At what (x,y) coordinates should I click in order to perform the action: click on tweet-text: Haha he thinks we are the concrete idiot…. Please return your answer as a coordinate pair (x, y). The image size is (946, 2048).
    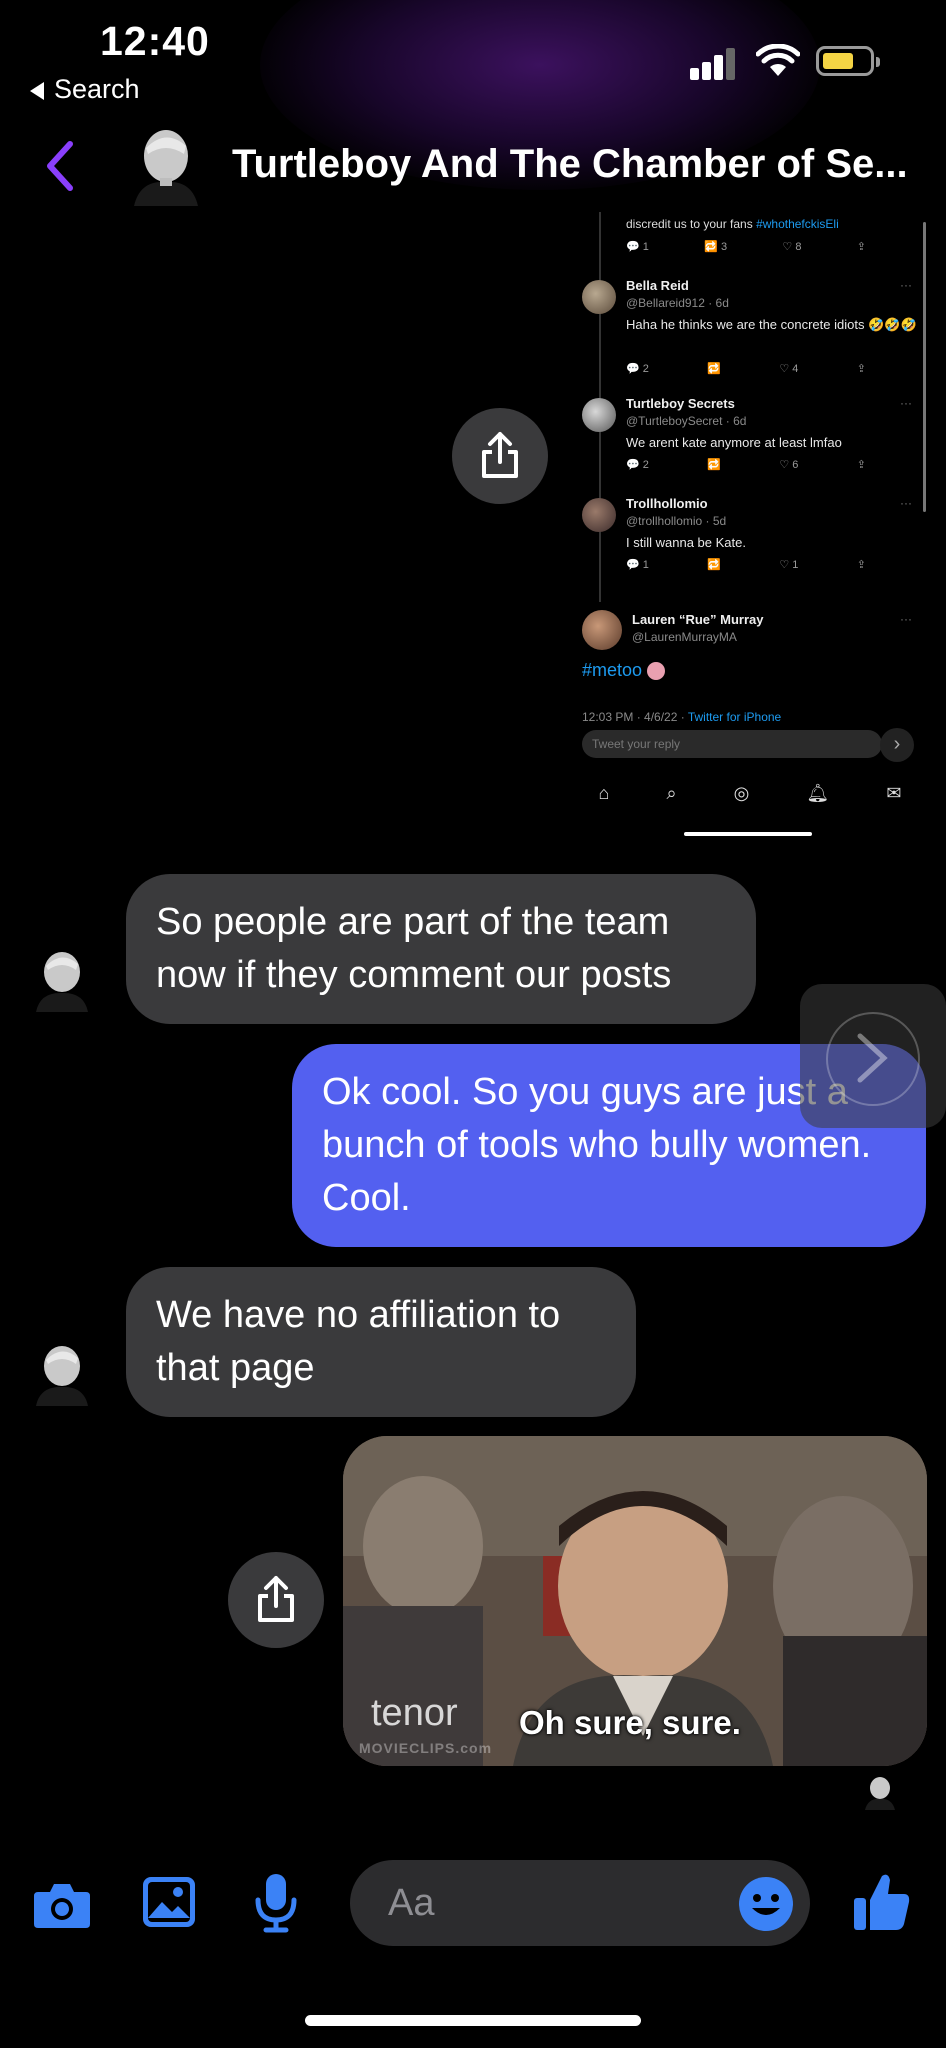
    Looking at the image, I should click on (771, 324).